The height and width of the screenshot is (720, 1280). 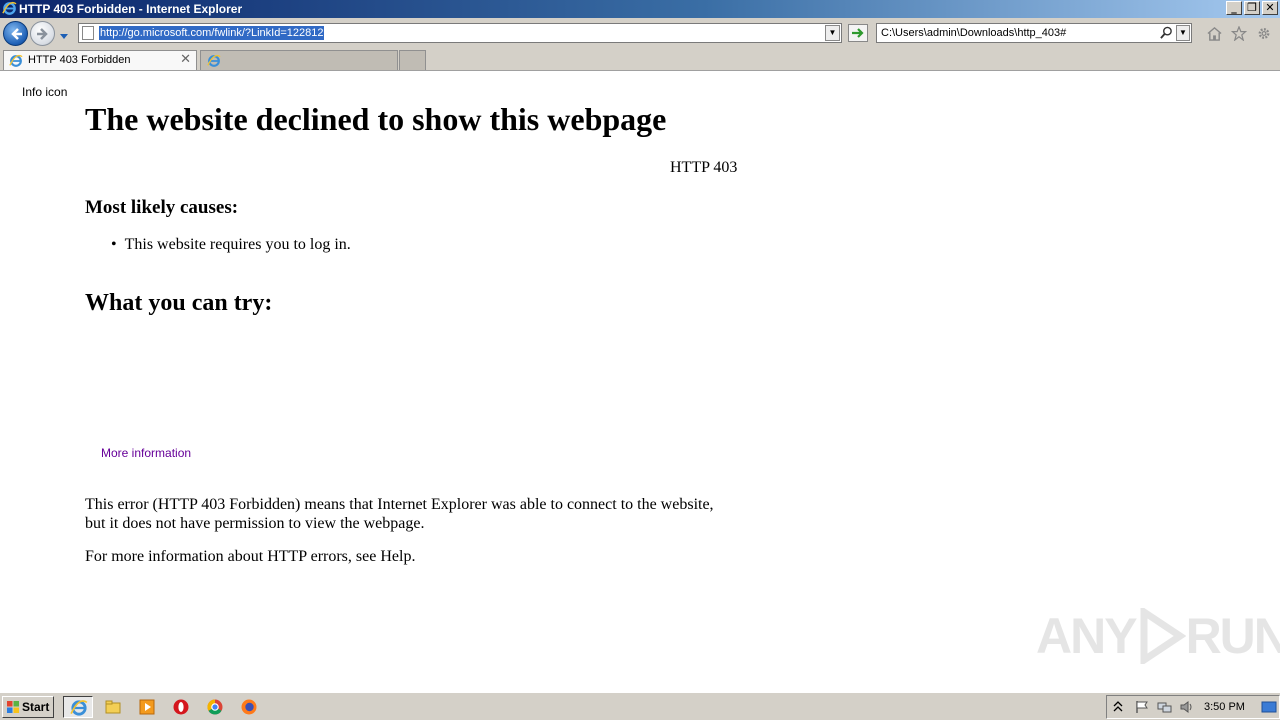 What do you see at coordinates (146, 453) in the screenshot?
I see `more-information-link: More information` at bounding box center [146, 453].